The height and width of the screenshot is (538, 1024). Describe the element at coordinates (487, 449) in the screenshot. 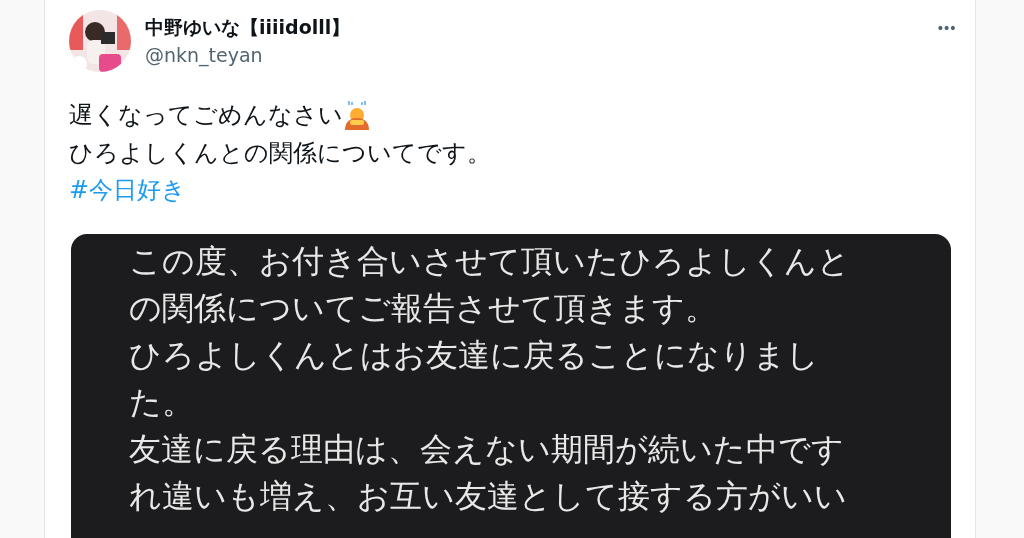

I see `note-text-line: 友達に戻る理由は、会えない期間が続いた中です` at that location.